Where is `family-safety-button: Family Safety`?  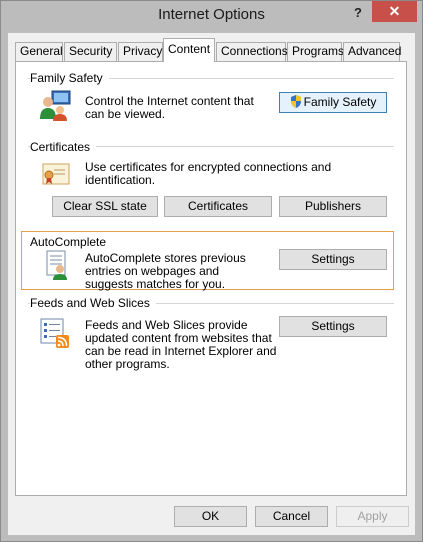 family-safety-button: Family Safety is located at coordinates (333, 102).